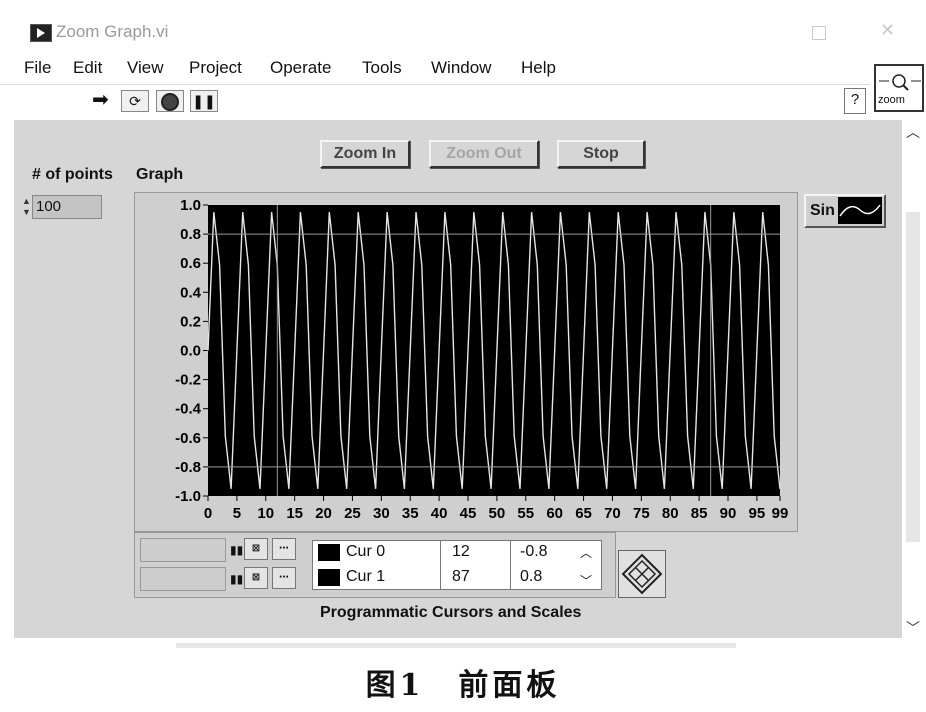 The width and height of the screenshot is (926, 712). What do you see at coordinates (525, 513) in the screenshot?
I see `x-tick-label: 55` at bounding box center [525, 513].